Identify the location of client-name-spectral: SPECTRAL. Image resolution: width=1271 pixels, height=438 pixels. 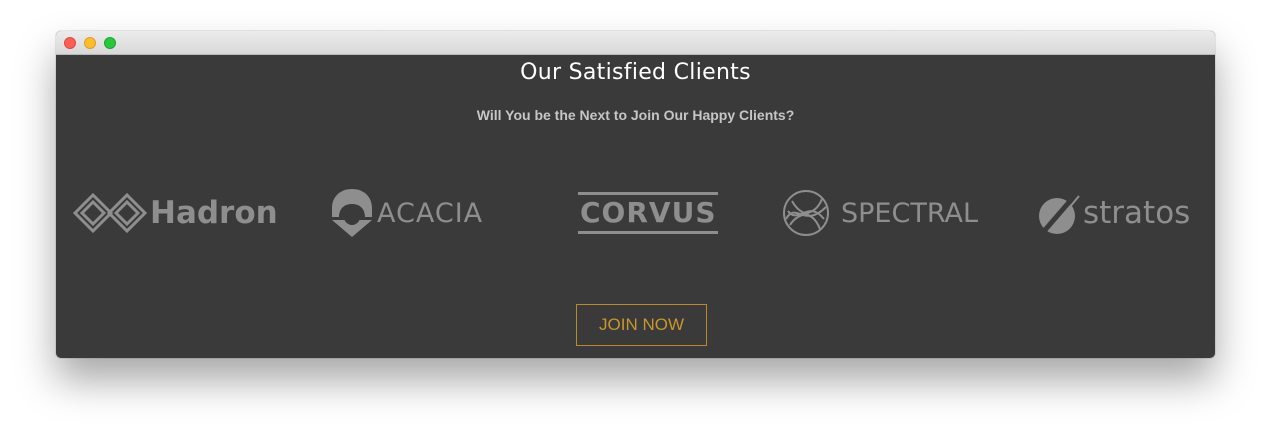
(910, 213).